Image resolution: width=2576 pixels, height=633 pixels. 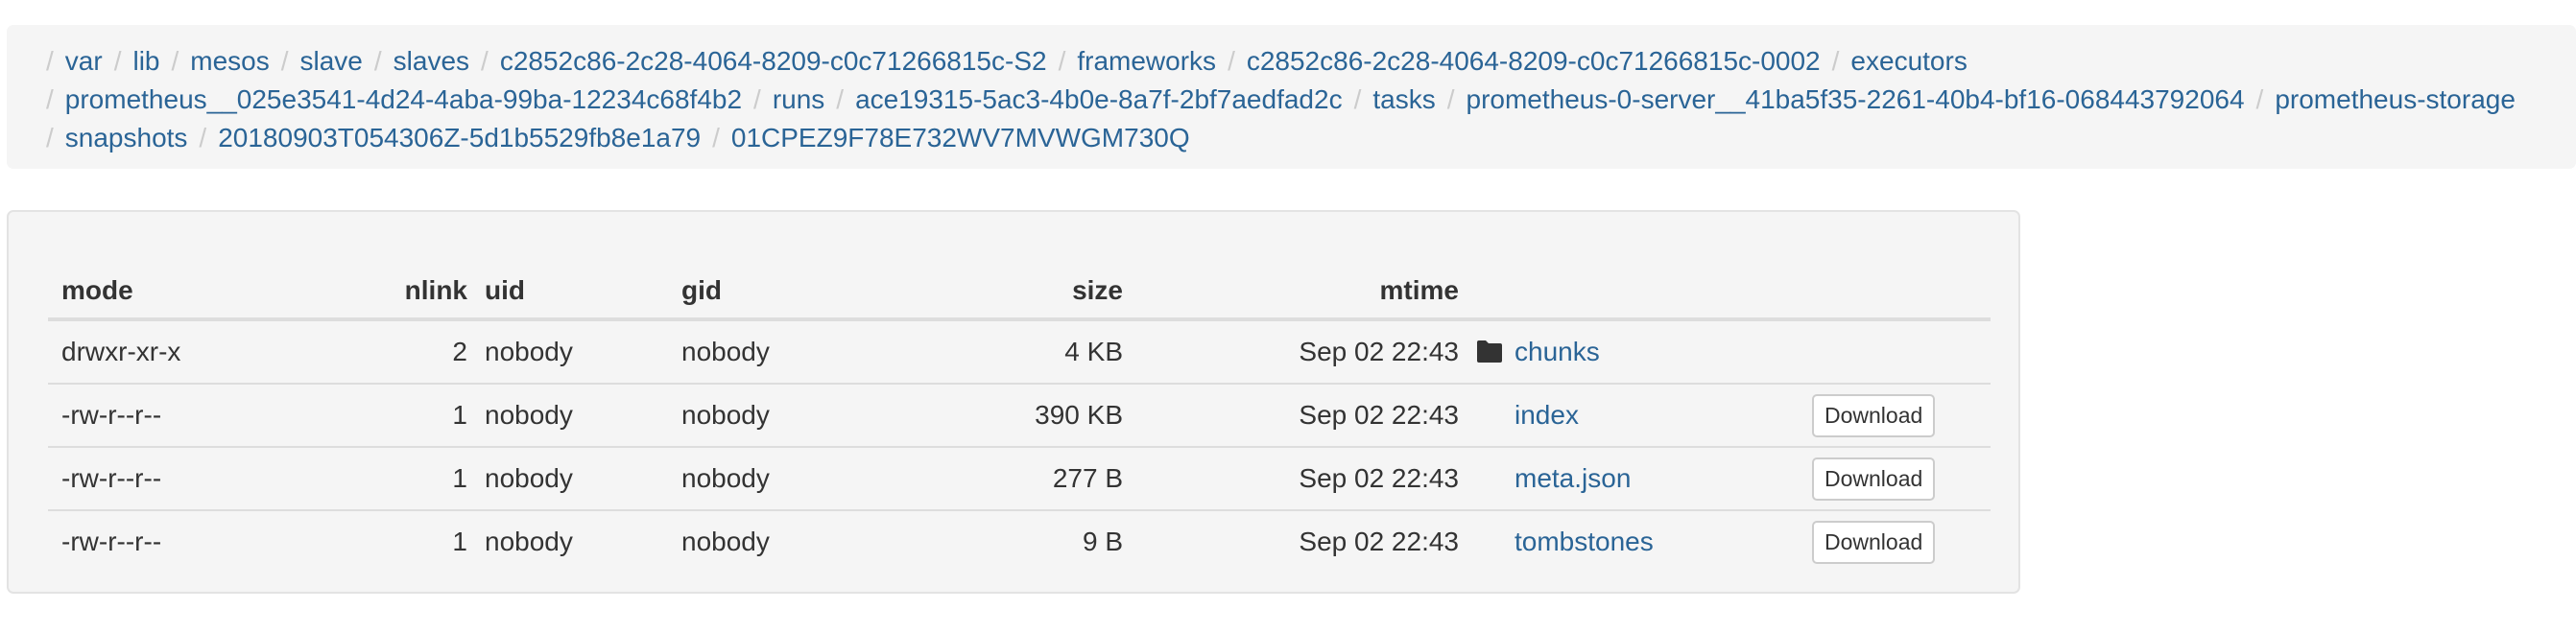 What do you see at coordinates (1015, 541) in the screenshot?
I see `cell-size: 9 B` at bounding box center [1015, 541].